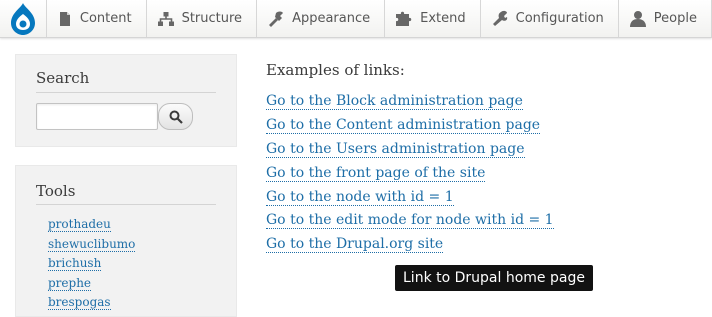 This screenshot has width=712, height=317. What do you see at coordinates (394, 101) in the screenshot?
I see `link-block-admin: Go to the Block administration page` at bounding box center [394, 101].